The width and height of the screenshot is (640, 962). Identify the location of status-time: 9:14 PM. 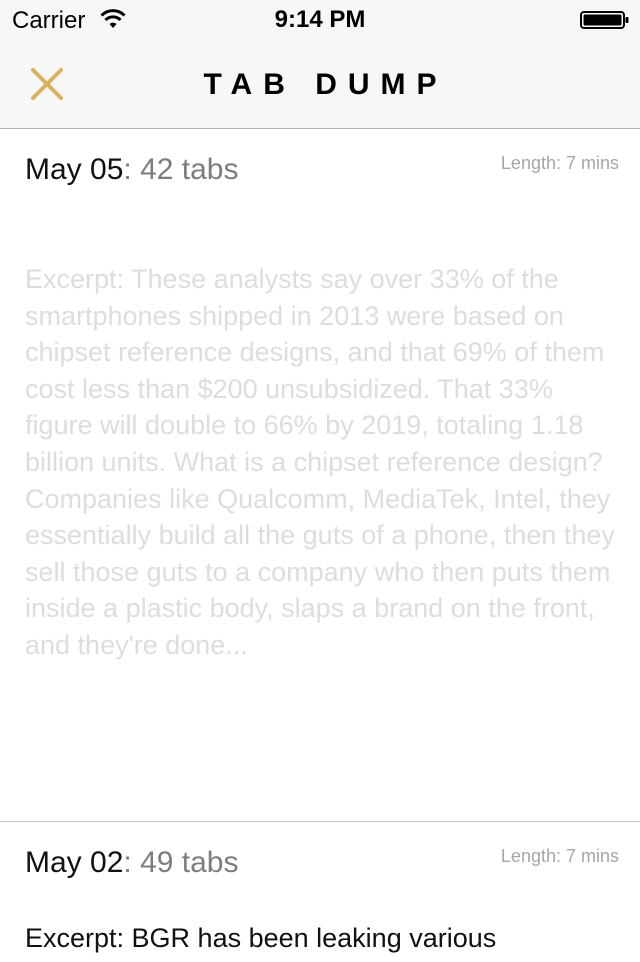
(320, 19).